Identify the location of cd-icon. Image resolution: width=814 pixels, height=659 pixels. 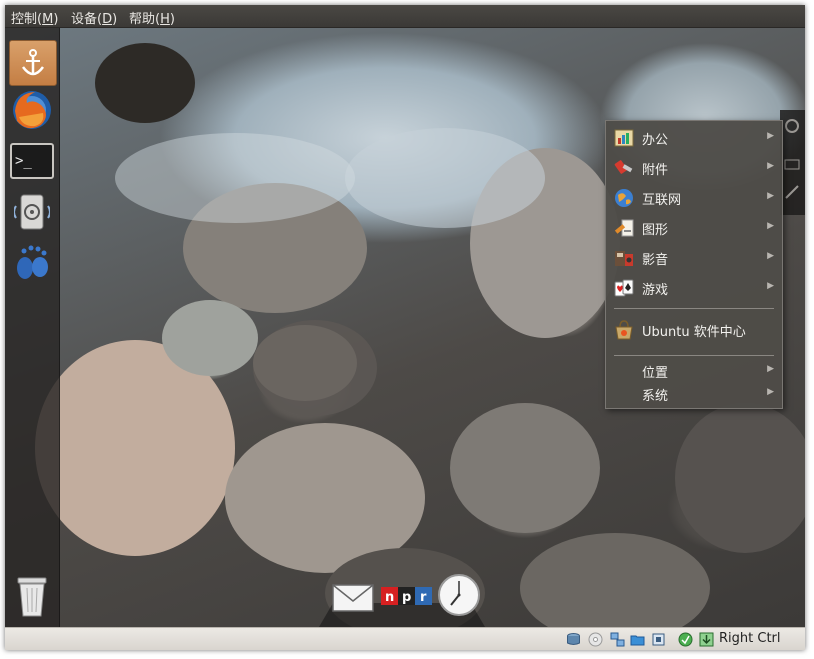
(595, 639).